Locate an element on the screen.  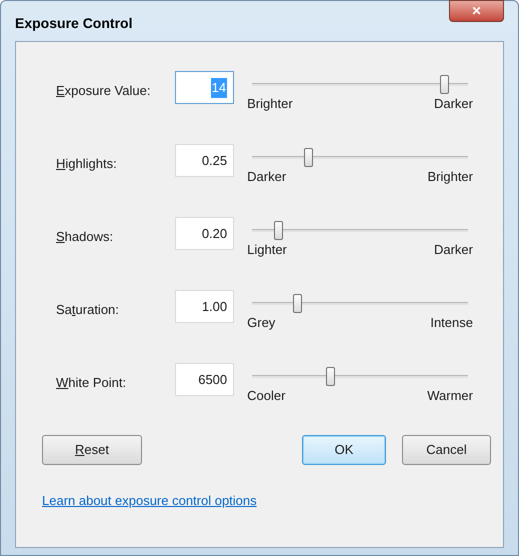
field-label: Saturation: is located at coordinates (87, 310).